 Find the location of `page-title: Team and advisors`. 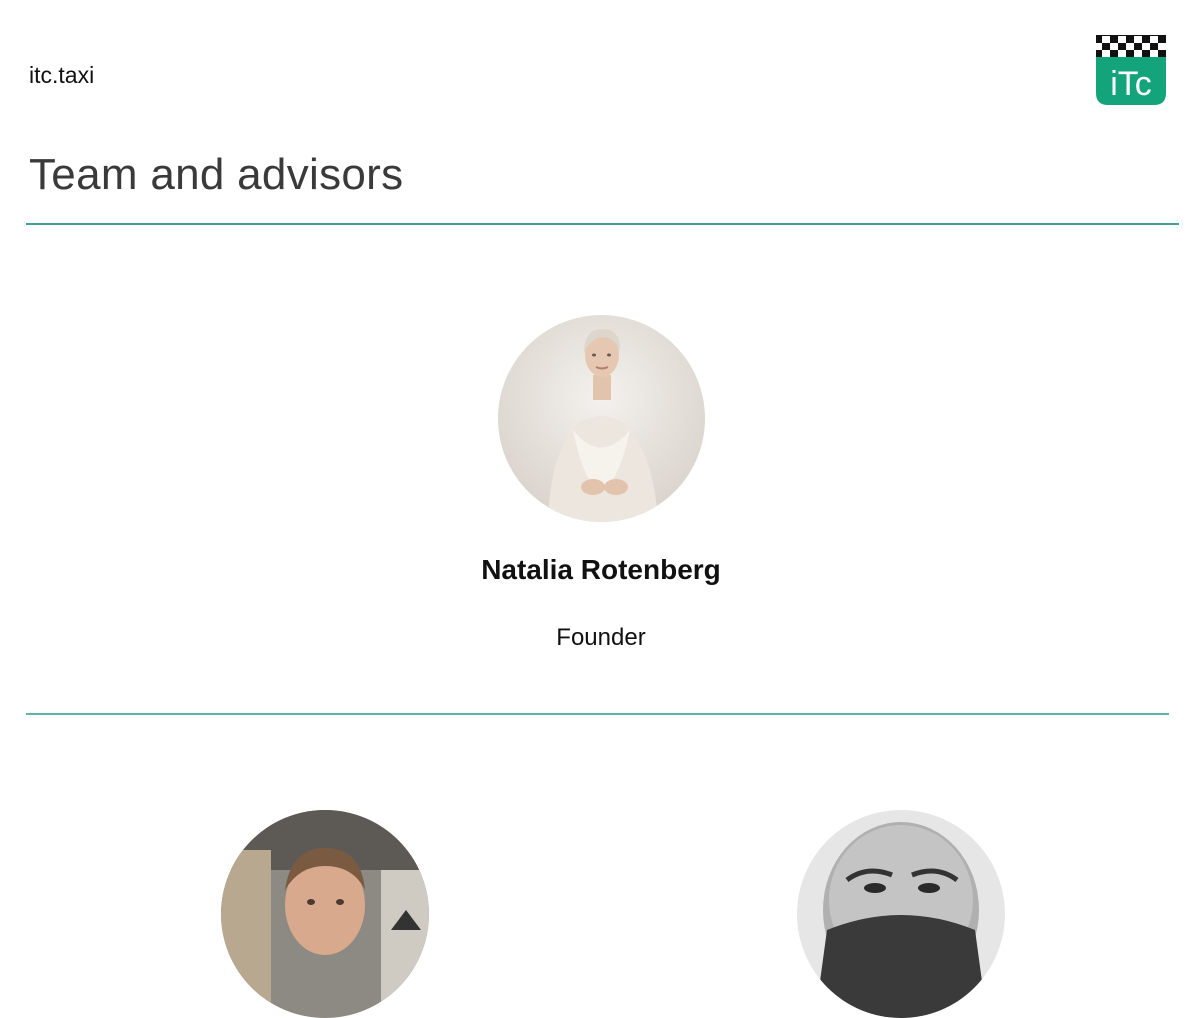

page-title: Team and advisors is located at coordinates (216, 174).